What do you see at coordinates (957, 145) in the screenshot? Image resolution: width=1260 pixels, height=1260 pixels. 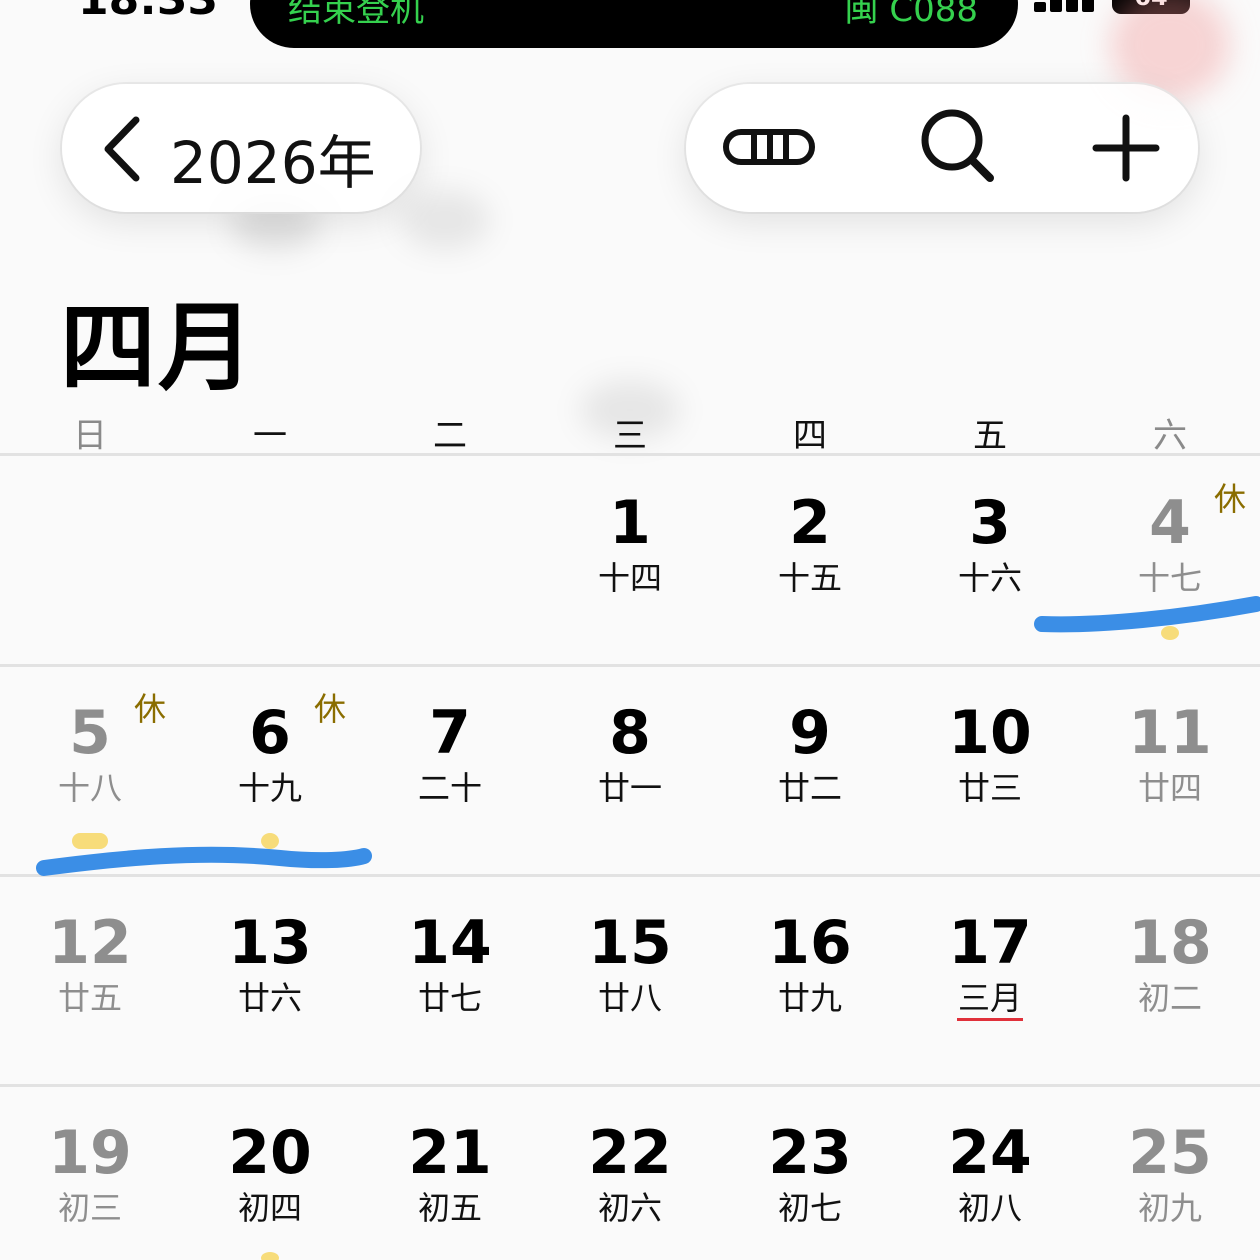 I see `search-icon` at bounding box center [957, 145].